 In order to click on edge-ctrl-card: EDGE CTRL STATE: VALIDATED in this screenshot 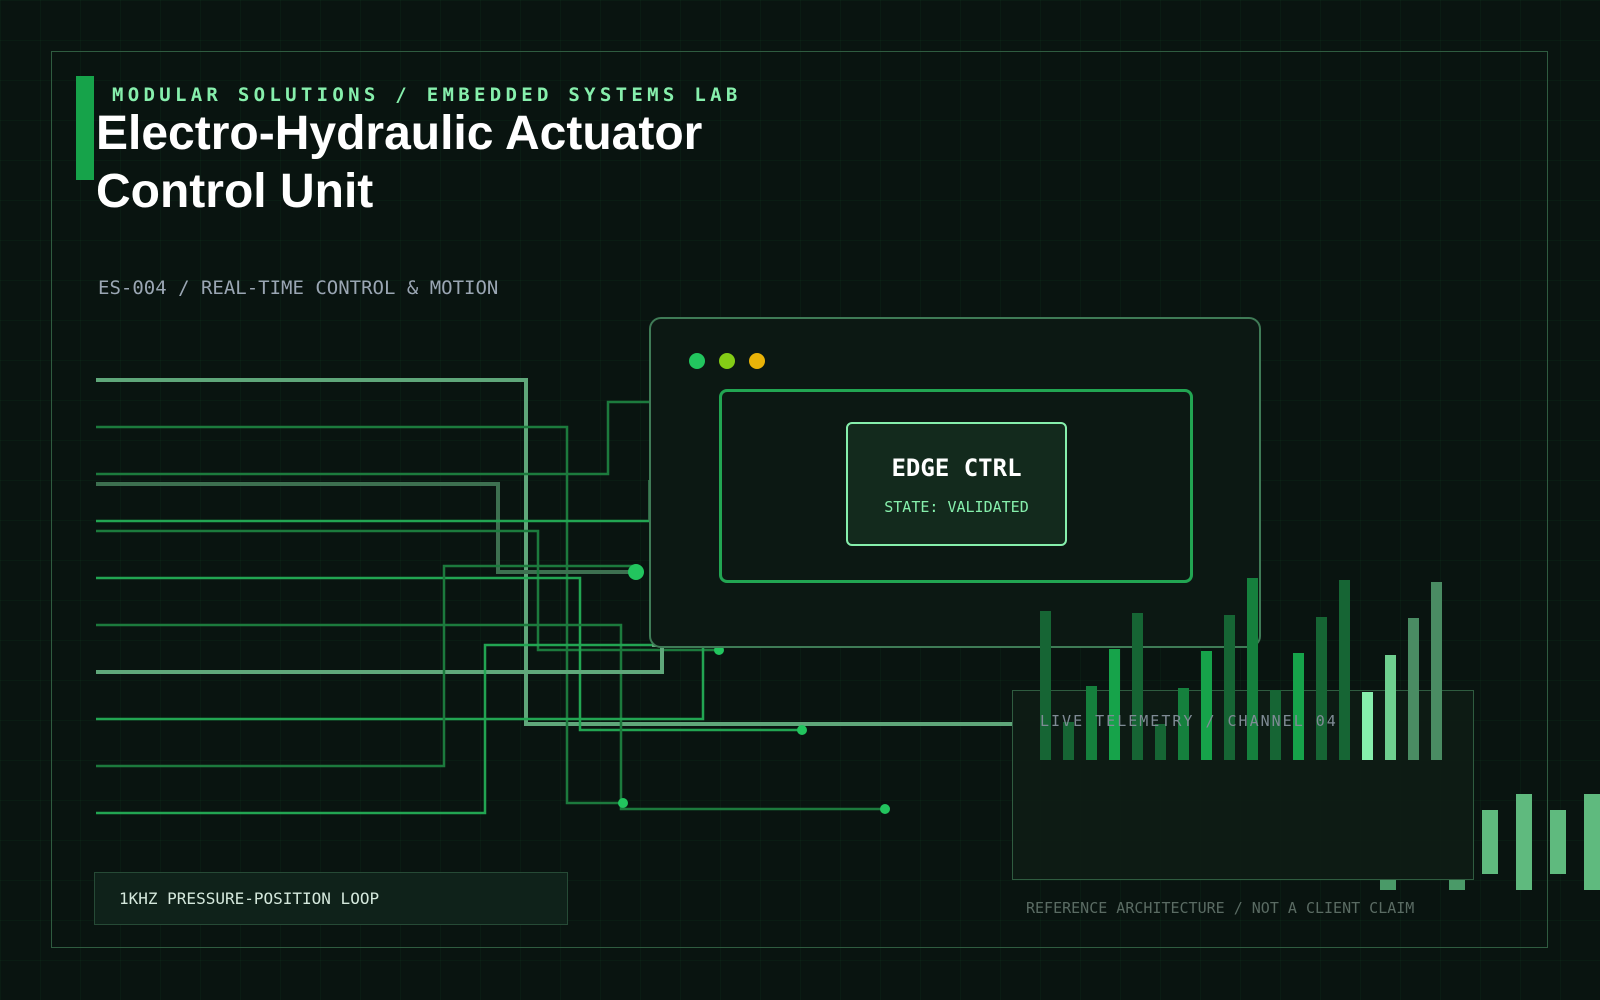, I will do `click(956, 484)`.